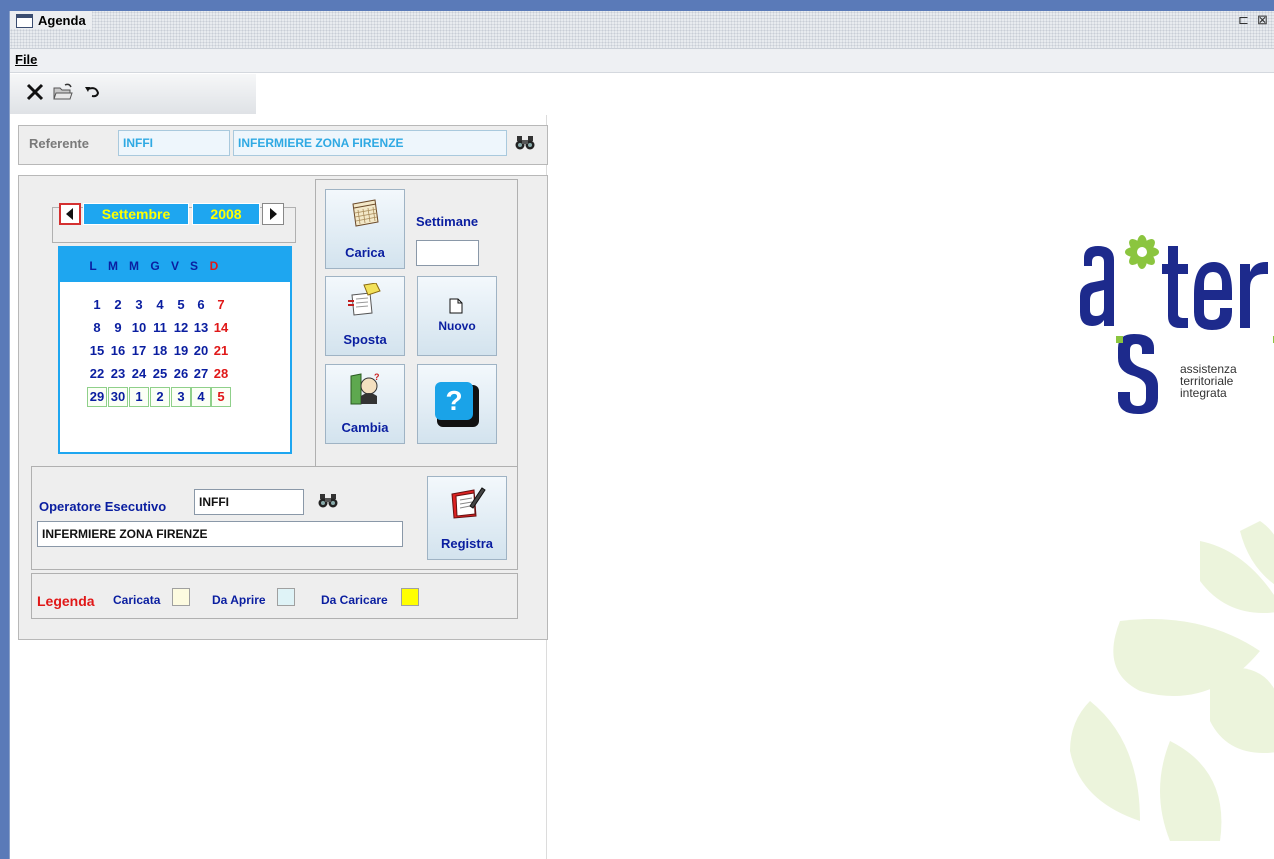  I want to click on restore-icon: ⊏, so click(1243, 20).